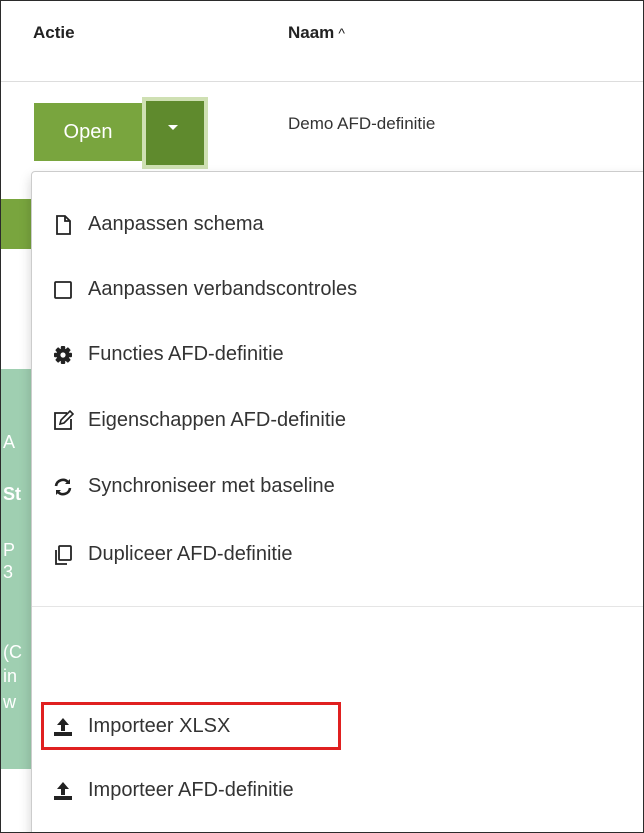 Image resolution: width=644 pixels, height=833 pixels. I want to click on menu-item-eigenschappen-afd-definitie: Eigenschappen AFD-definitie, so click(199, 420).